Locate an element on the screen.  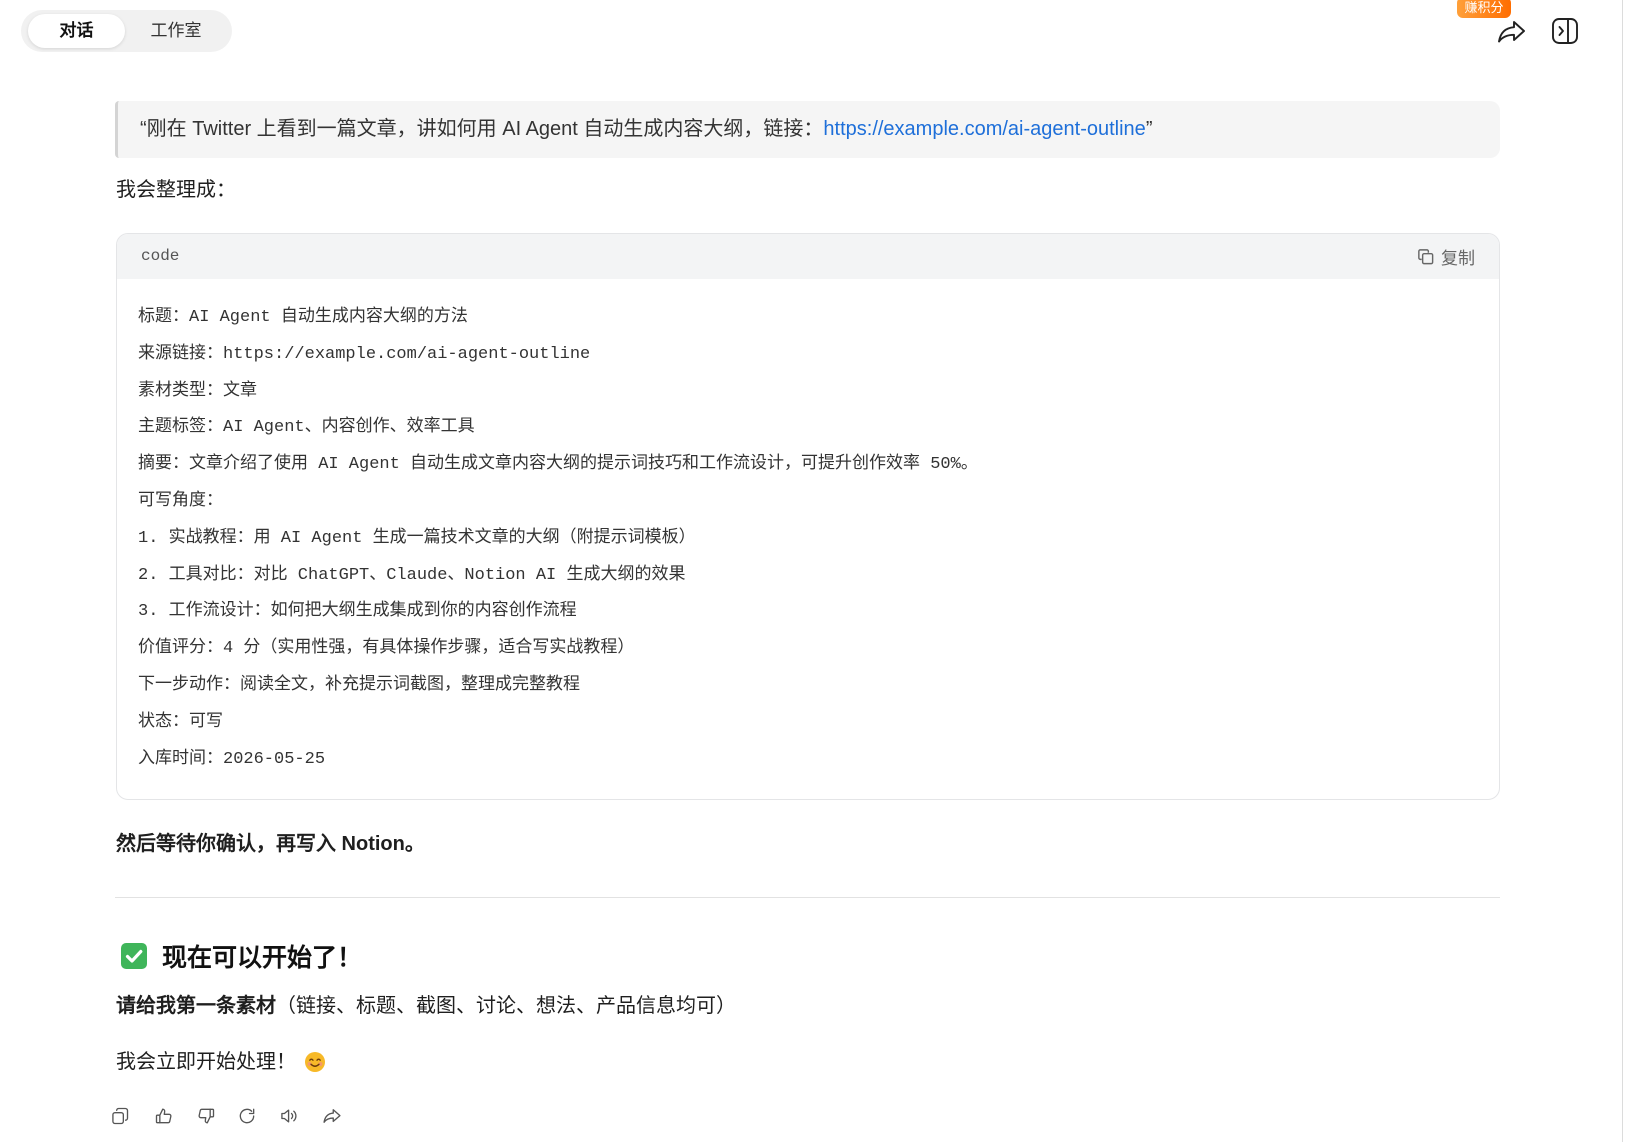
scrollbar-track is located at coordinates (1622, 571).